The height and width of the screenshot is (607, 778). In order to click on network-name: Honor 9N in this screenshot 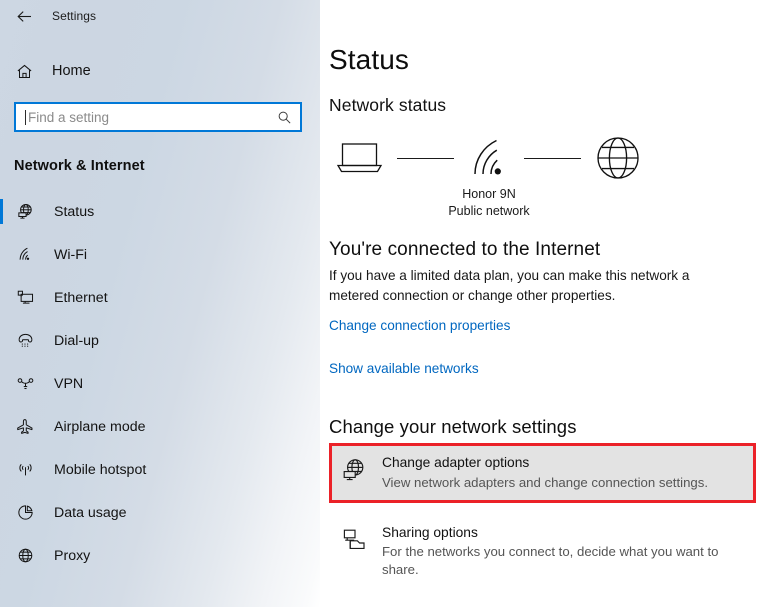, I will do `click(489, 194)`.